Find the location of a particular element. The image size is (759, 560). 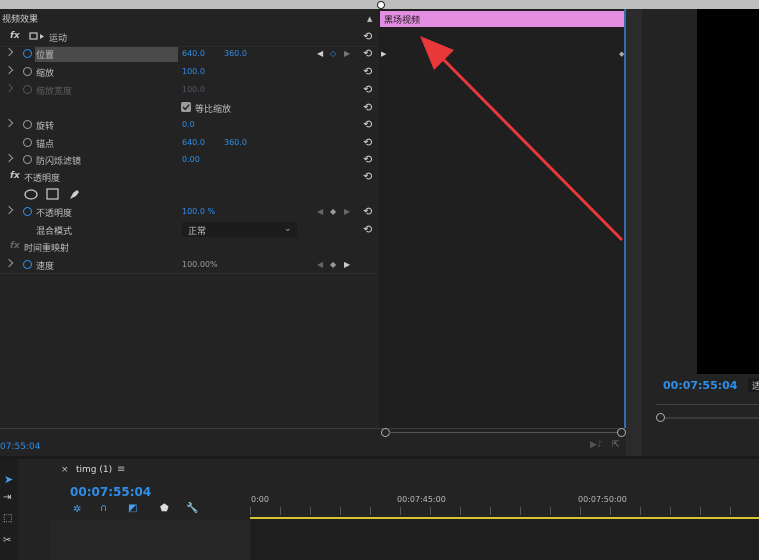

time-ruler is located at coordinates (504, 511).